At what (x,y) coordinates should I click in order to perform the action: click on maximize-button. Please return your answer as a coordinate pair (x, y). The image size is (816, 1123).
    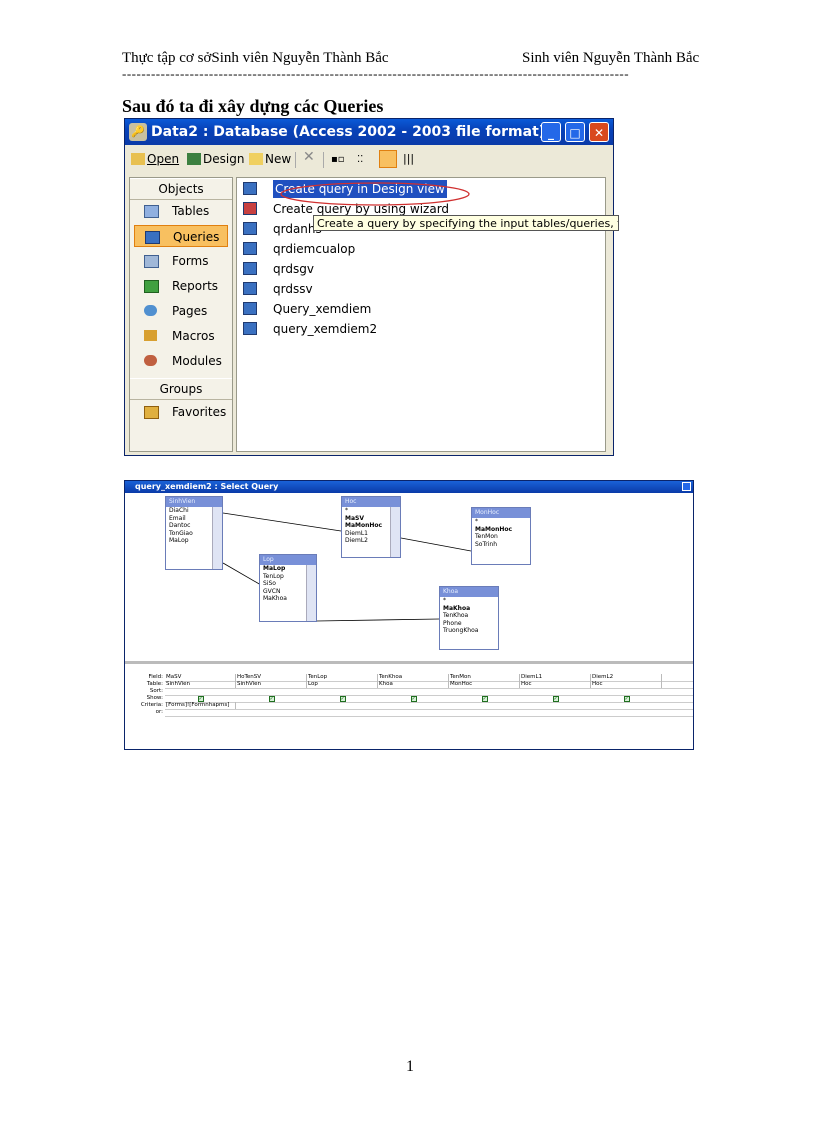
    Looking at the image, I should click on (686, 486).